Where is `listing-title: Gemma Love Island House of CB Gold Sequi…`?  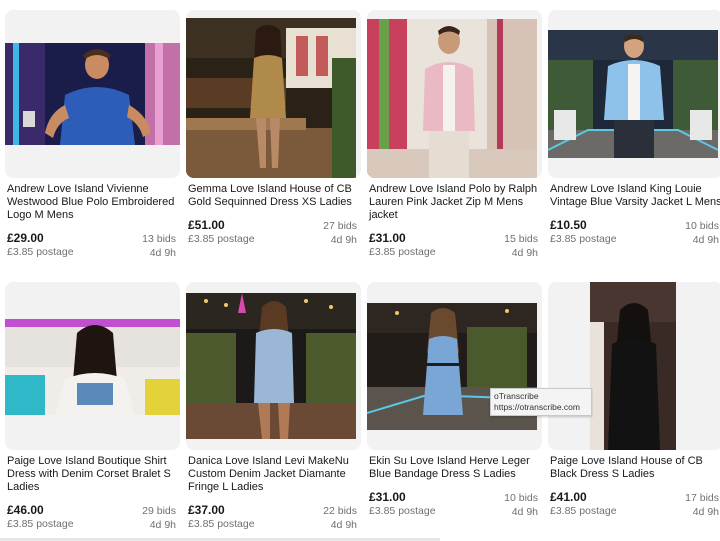 listing-title: Gemma Love Island House of CB Gold Sequi… is located at coordinates (274, 196).